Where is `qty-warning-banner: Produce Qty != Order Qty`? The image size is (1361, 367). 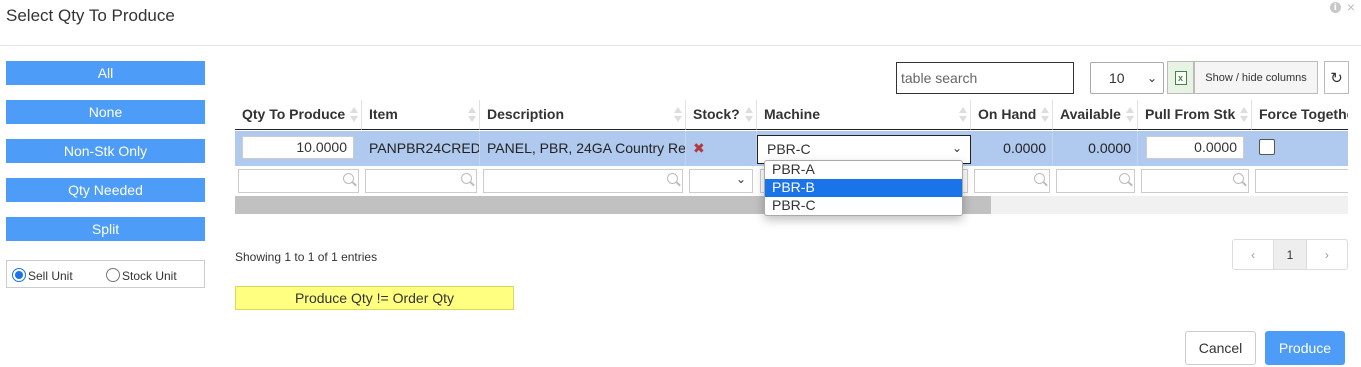 qty-warning-banner: Produce Qty != Order Qty is located at coordinates (374, 298).